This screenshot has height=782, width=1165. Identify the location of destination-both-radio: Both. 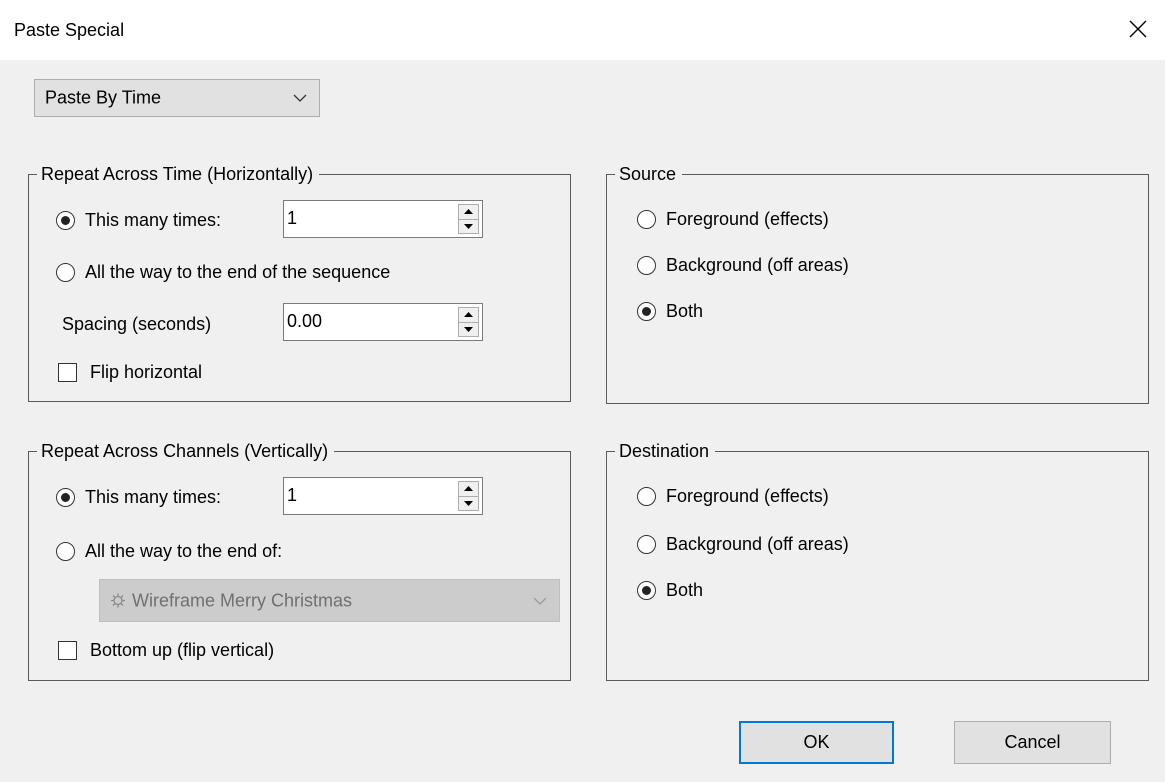
(670, 590).